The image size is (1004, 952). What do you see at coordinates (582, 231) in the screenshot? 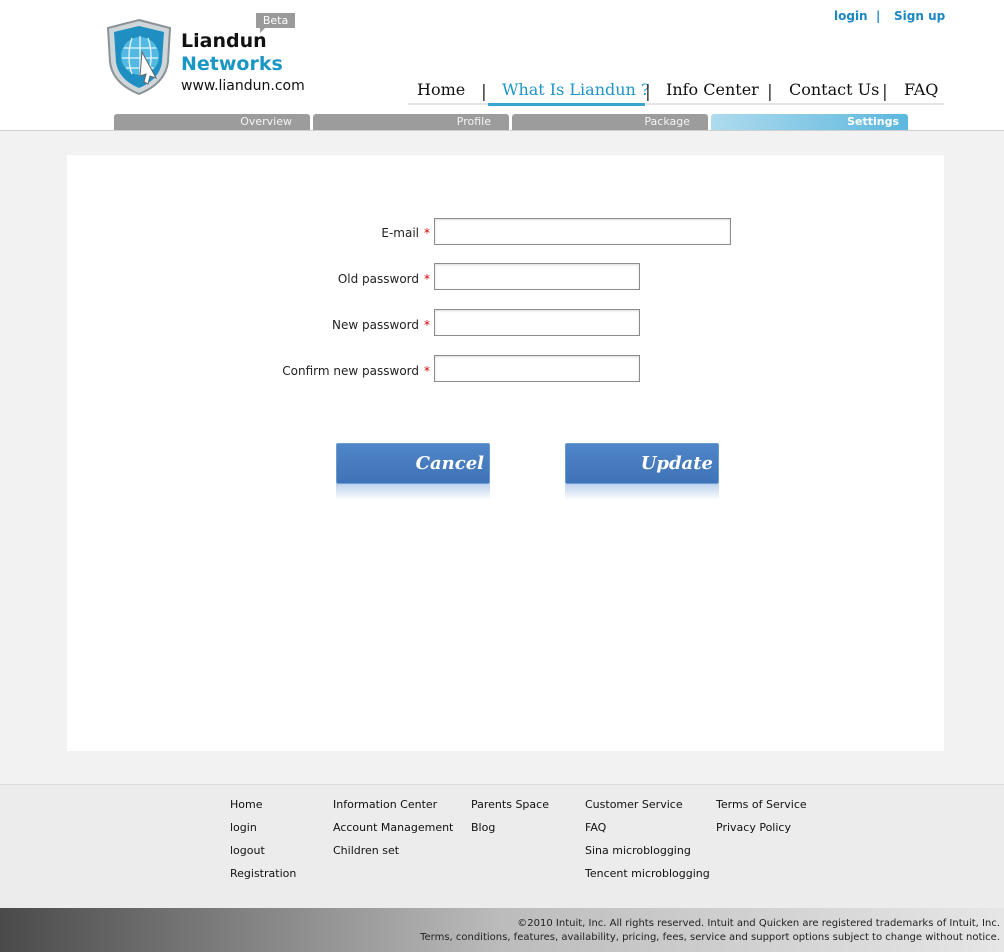
I see `email-field` at bounding box center [582, 231].